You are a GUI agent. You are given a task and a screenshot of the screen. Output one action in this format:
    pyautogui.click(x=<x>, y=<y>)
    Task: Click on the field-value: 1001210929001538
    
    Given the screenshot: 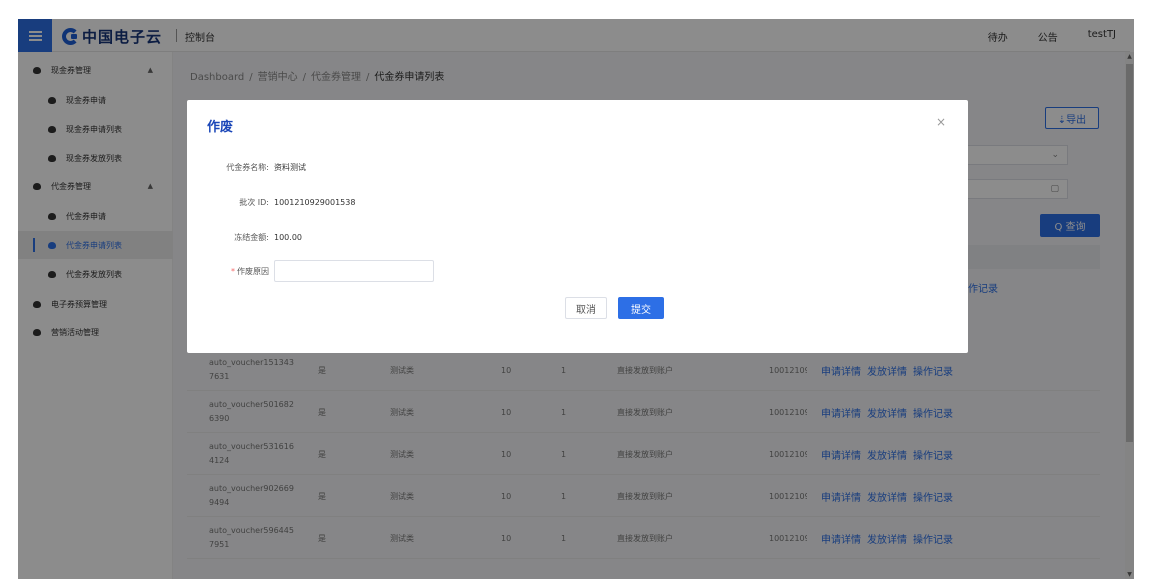 What is the action you would take?
    pyautogui.click(x=315, y=202)
    